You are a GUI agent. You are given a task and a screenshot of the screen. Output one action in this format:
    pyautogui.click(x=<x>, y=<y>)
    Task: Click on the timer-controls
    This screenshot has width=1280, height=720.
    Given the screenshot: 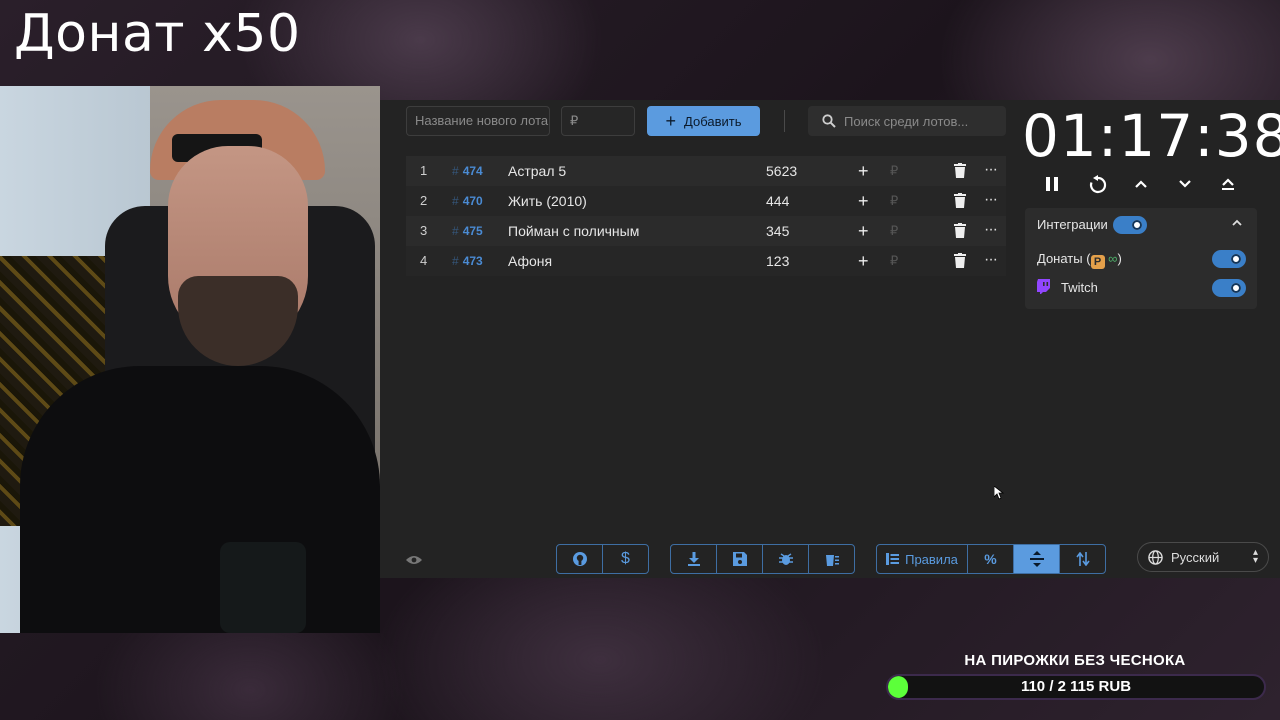 What is the action you would take?
    pyautogui.click(x=1144, y=186)
    